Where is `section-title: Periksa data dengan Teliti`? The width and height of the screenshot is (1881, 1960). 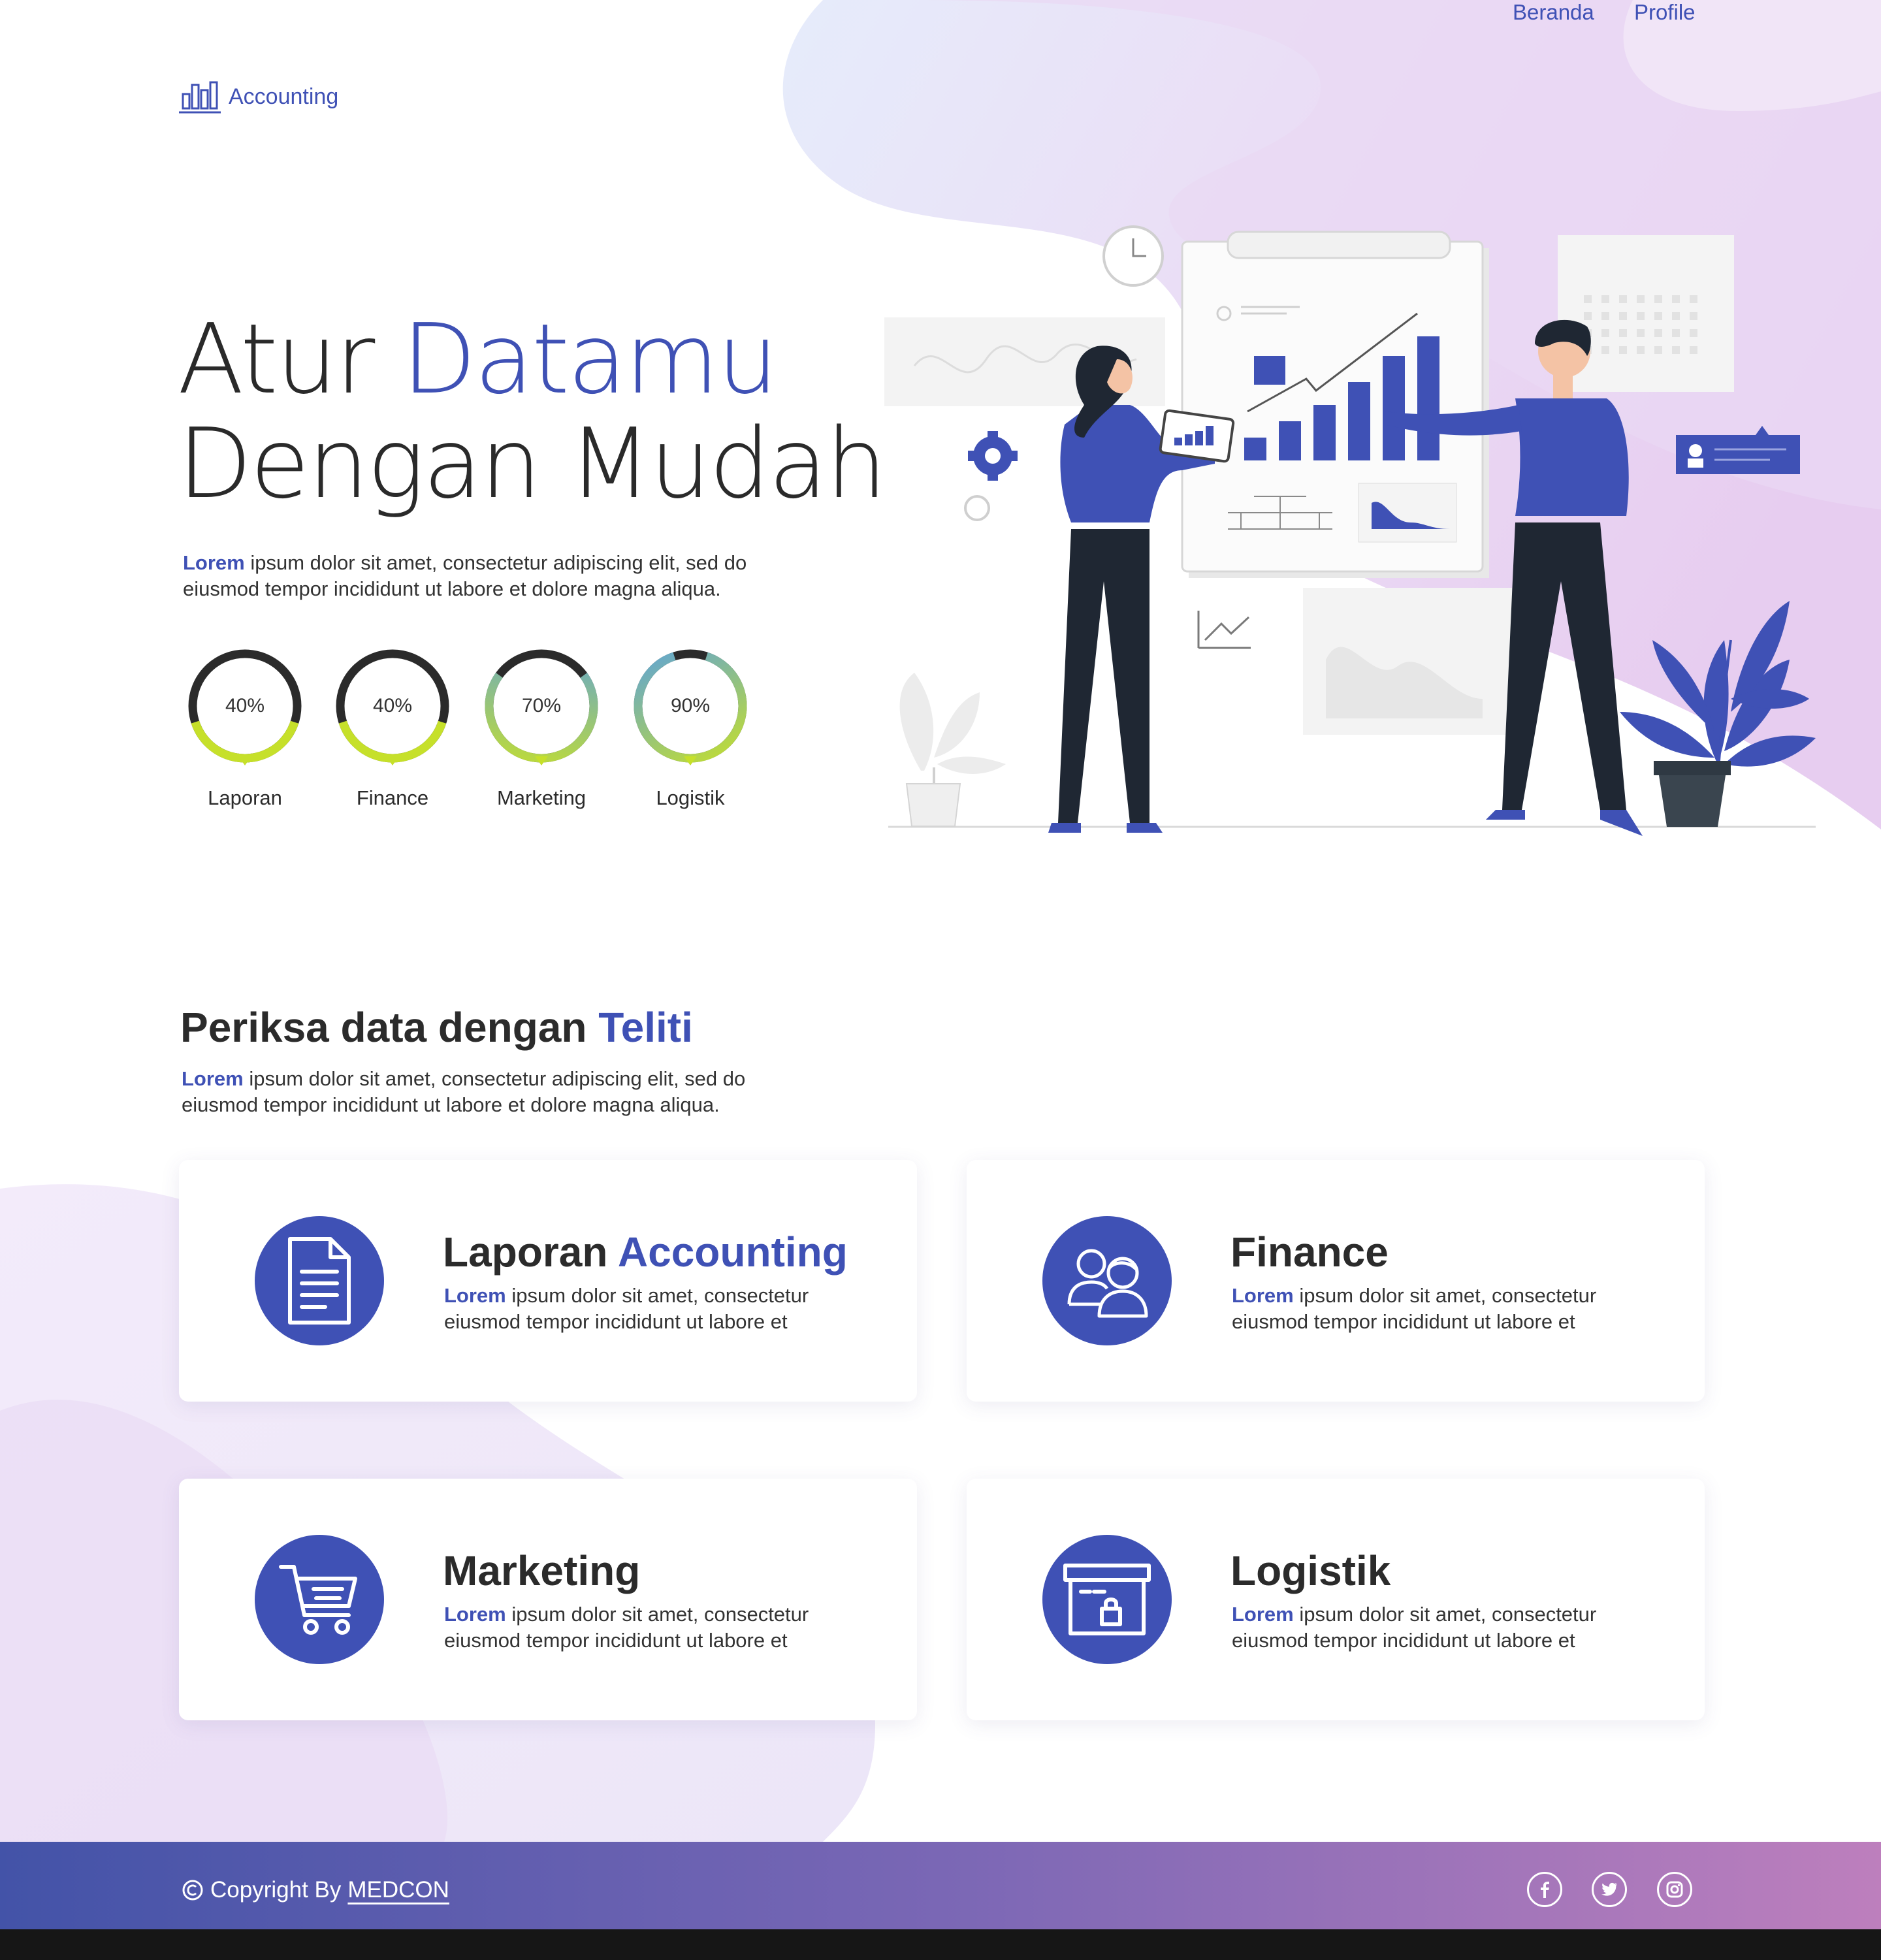
section-title: Periksa data dengan Teliti is located at coordinates (436, 1027).